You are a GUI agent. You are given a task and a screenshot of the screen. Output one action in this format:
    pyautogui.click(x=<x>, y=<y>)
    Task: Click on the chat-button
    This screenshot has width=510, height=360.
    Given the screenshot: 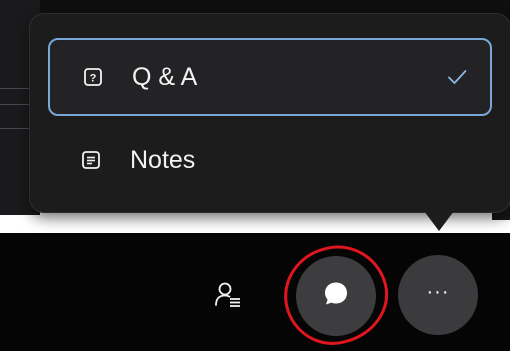 What is the action you would take?
    pyautogui.click(x=336, y=296)
    